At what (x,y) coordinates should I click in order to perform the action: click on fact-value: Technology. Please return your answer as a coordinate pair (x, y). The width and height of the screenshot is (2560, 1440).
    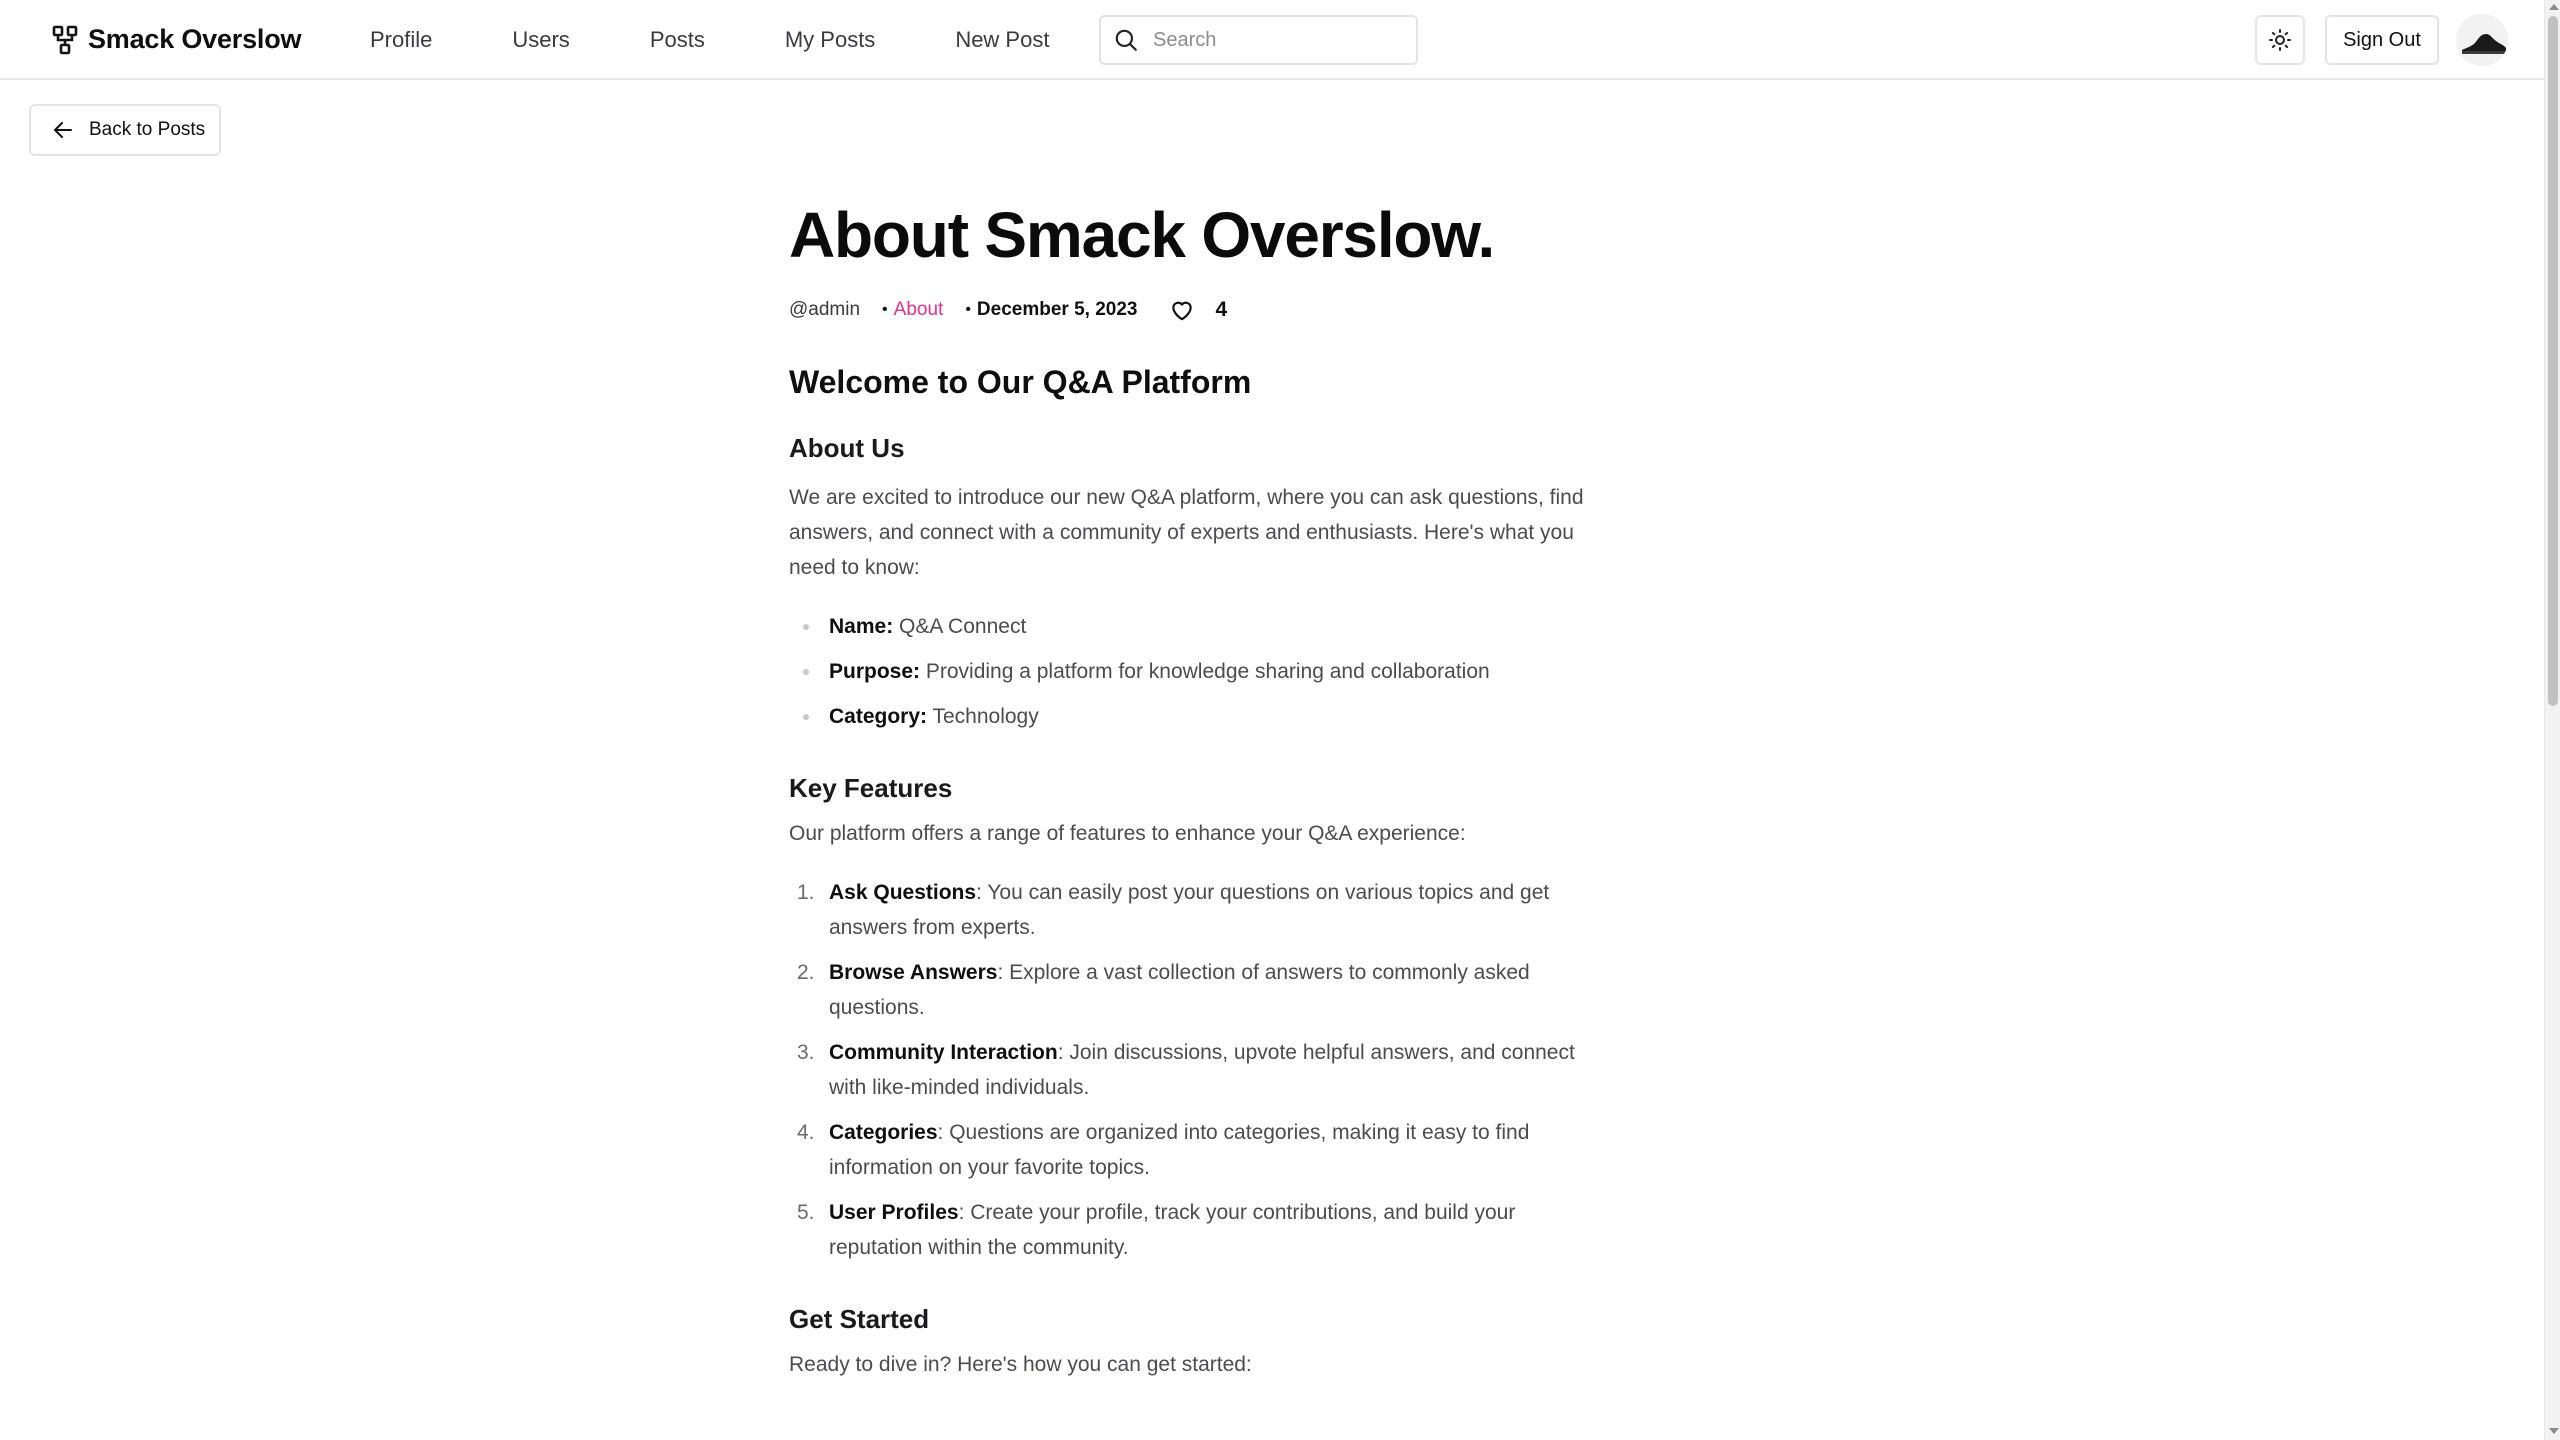
    Looking at the image, I should click on (983, 716).